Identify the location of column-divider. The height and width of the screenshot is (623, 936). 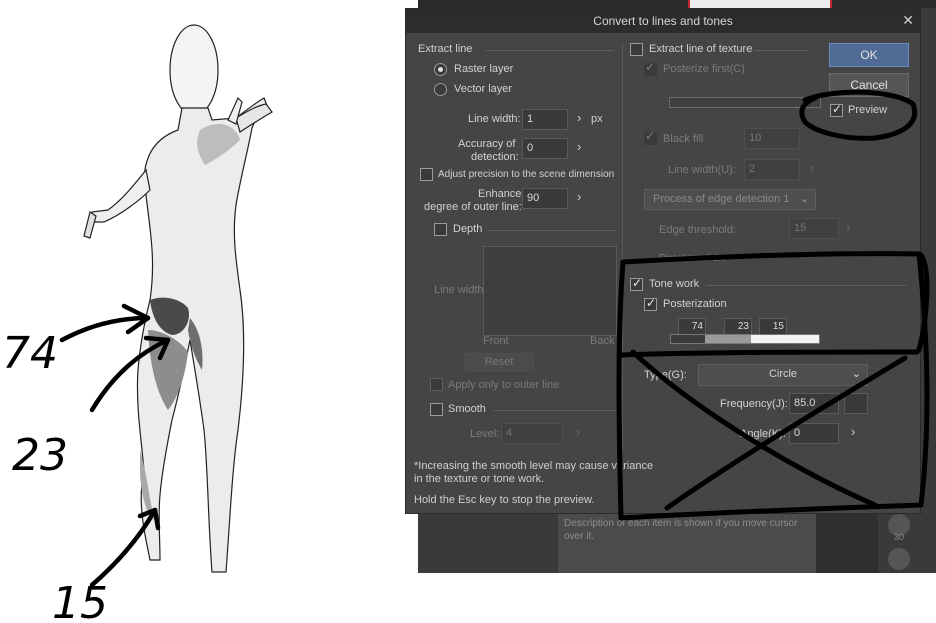
(622, 248).